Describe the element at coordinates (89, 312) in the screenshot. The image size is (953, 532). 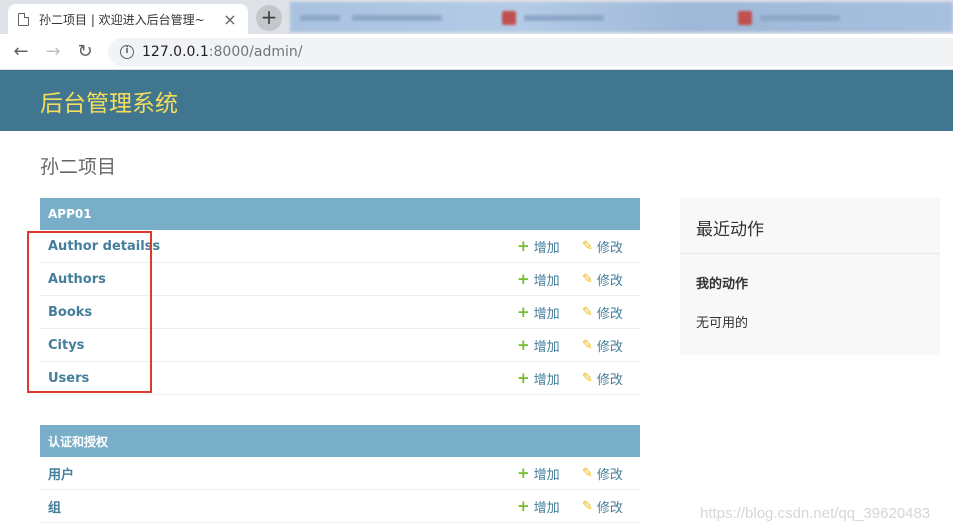
I see `highlight-annotation-box` at that location.